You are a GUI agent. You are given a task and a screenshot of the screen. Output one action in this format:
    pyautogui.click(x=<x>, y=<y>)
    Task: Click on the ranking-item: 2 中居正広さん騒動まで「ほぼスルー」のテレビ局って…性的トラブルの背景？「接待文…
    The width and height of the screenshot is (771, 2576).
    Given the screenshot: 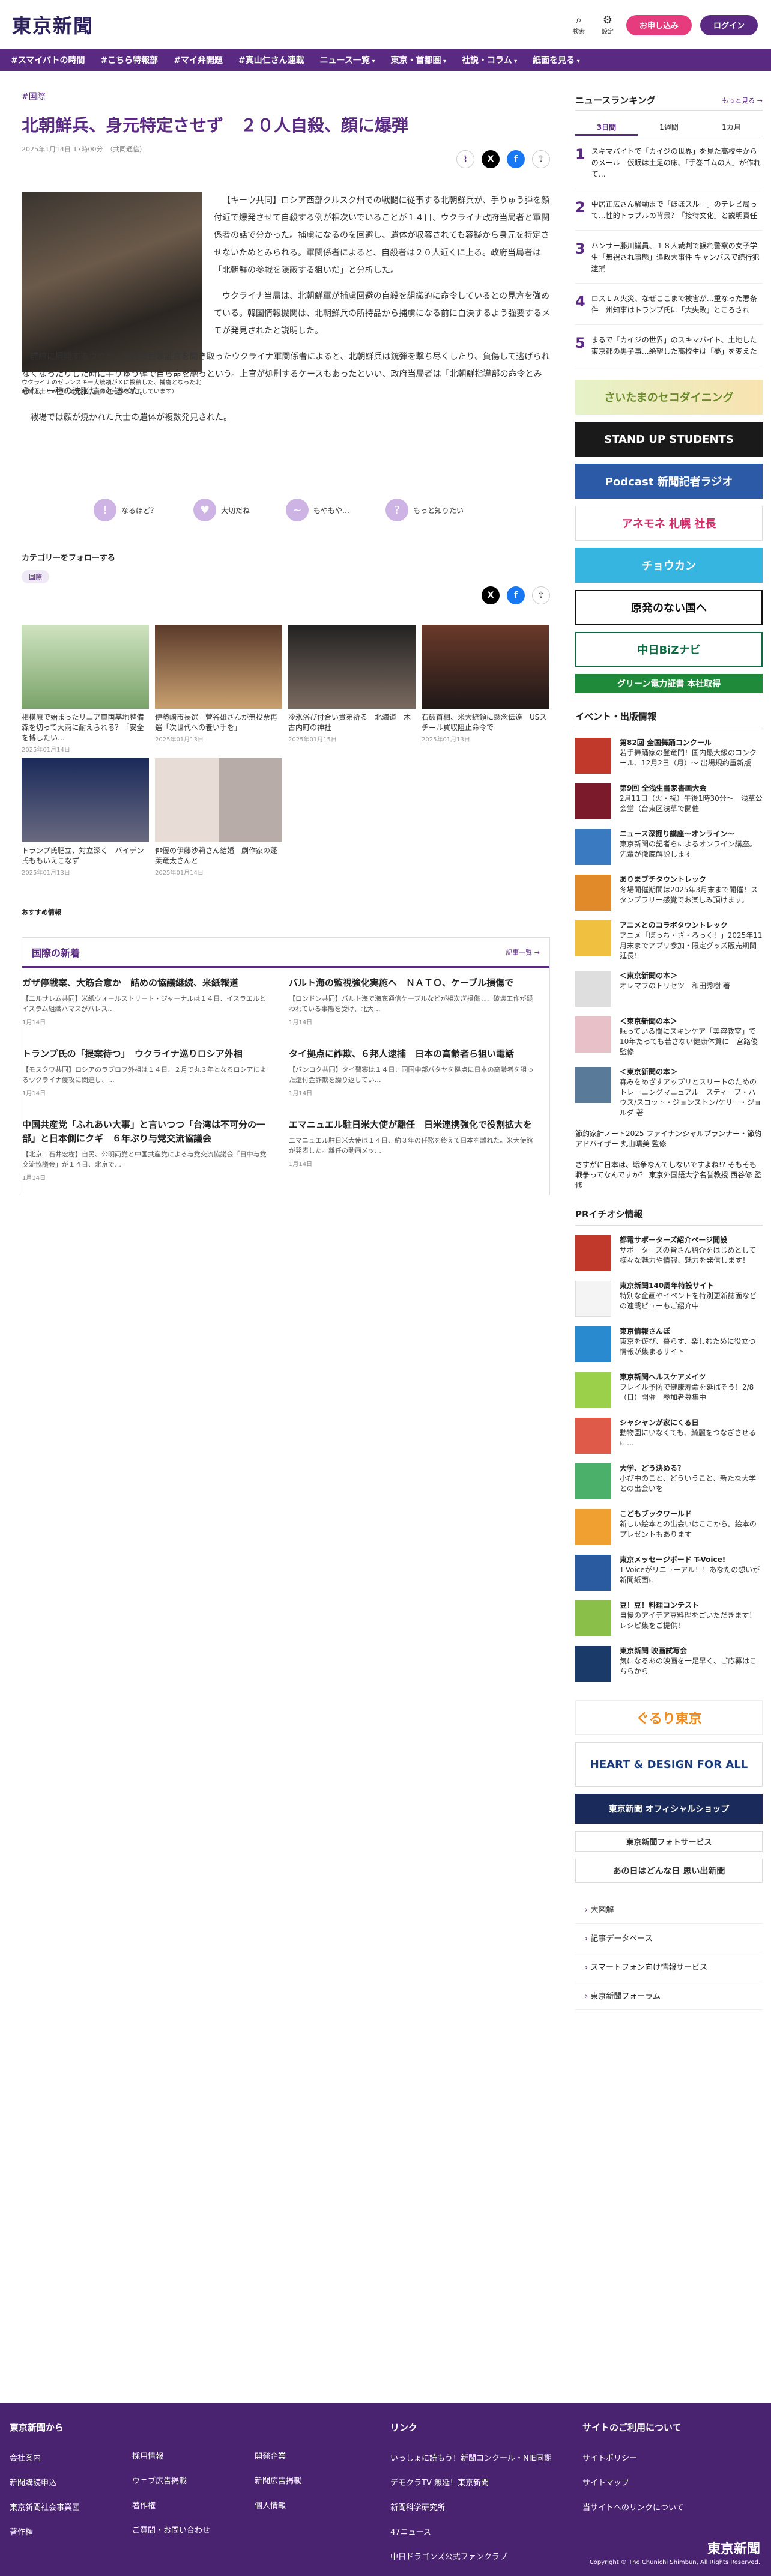 What is the action you would take?
    pyautogui.click(x=669, y=215)
    